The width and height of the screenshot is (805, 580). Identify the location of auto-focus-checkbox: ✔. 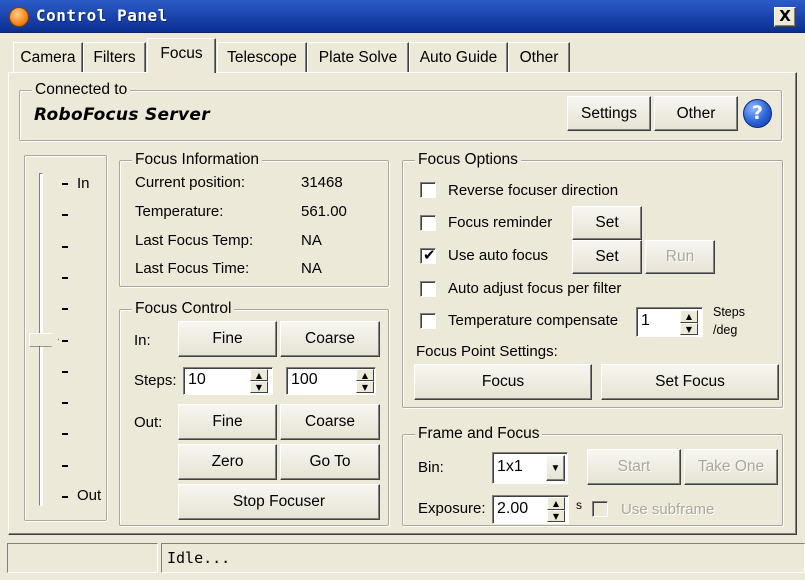
(428, 255).